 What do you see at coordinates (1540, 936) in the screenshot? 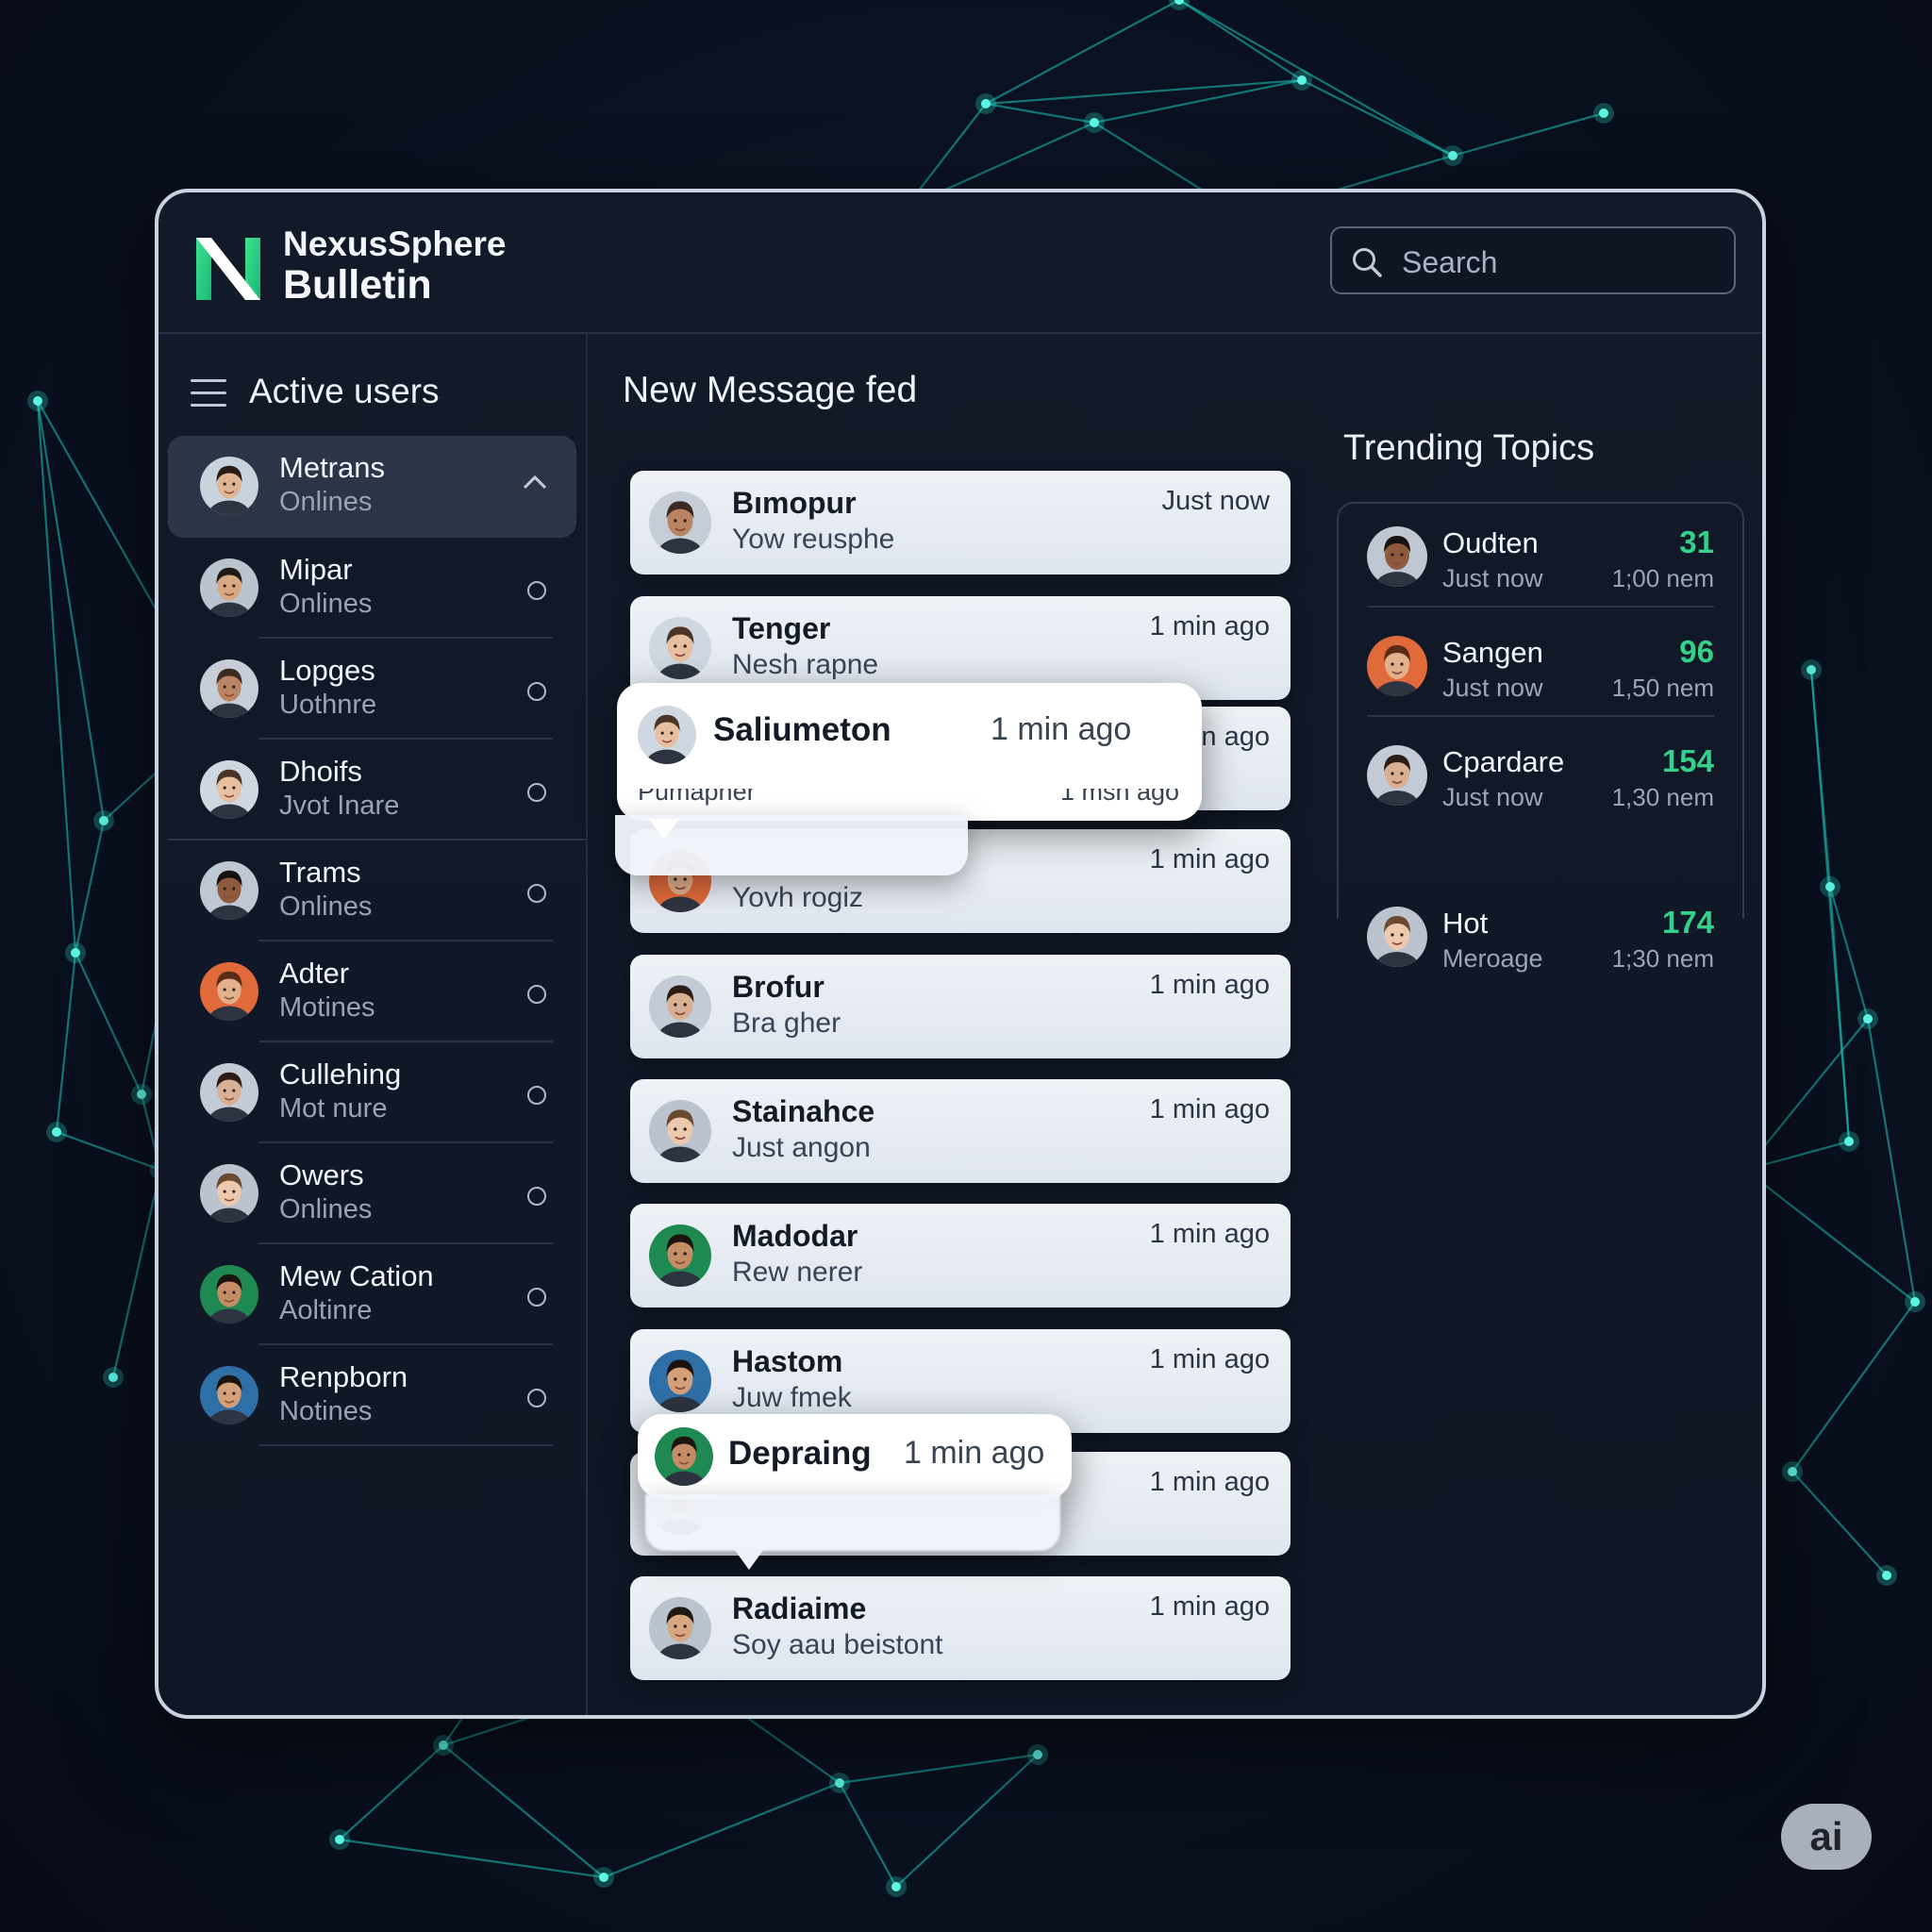
I see `trending-item: Hot Meroage 174 1;30 nem` at bounding box center [1540, 936].